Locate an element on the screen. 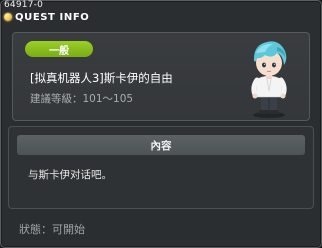 The height and width of the screenshot is (248, 322). quest-description: 与斯卡伊对话吧。 is located at coordinates (70, 175).